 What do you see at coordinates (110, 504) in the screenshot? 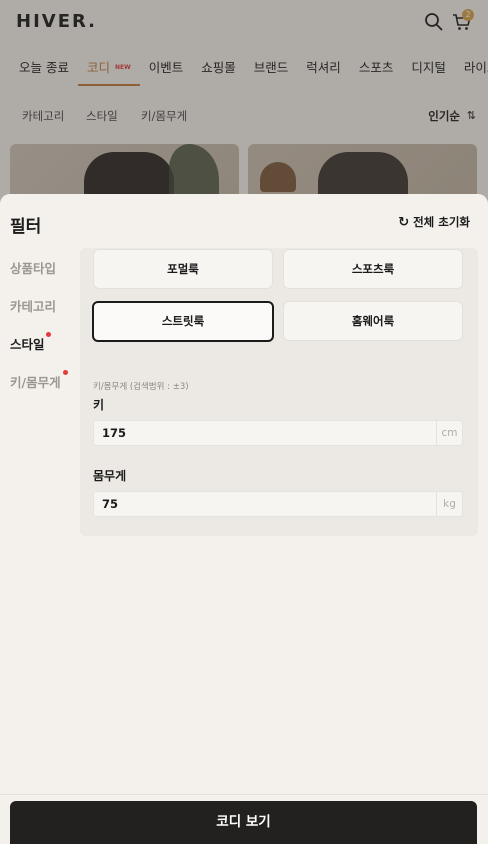
I see `weight-value: 75` at bounding box center [110, 504].